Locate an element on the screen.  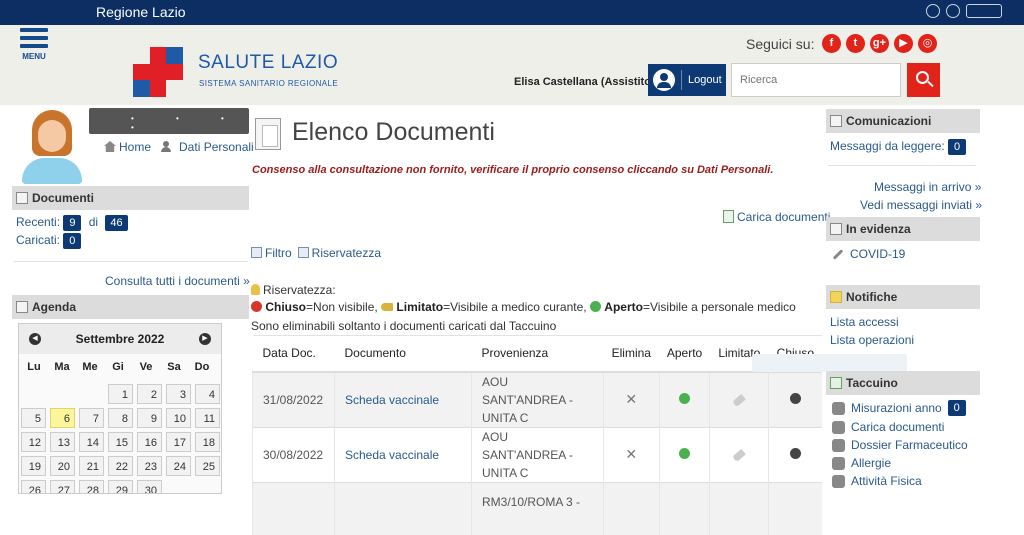
calendar-day: 18 is located at coordinates (207, 442).